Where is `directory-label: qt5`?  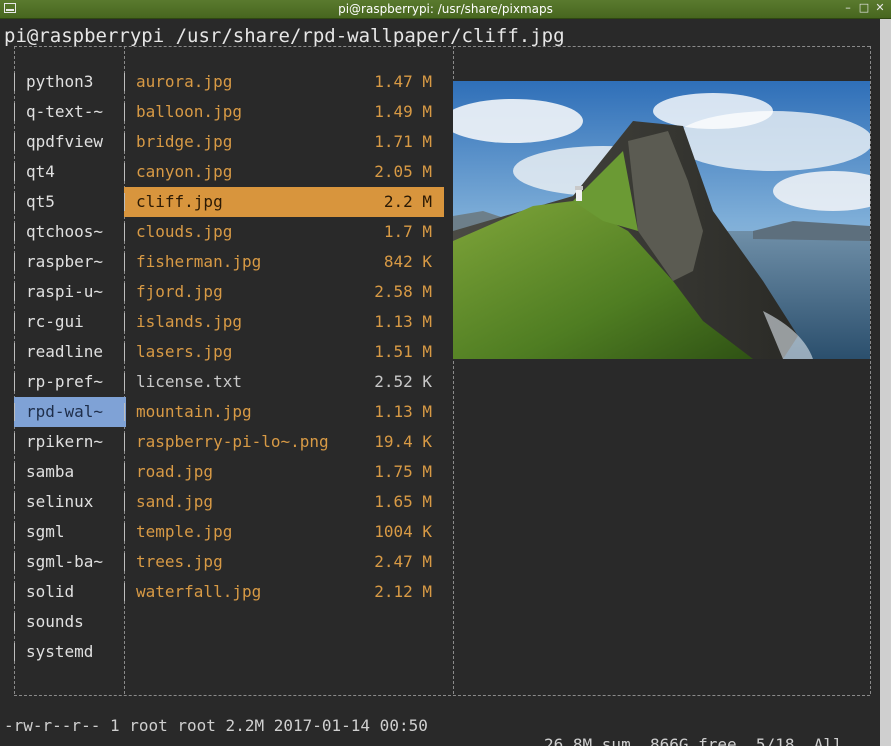
directory-label: qt5 is located at coordinates (40, 201).